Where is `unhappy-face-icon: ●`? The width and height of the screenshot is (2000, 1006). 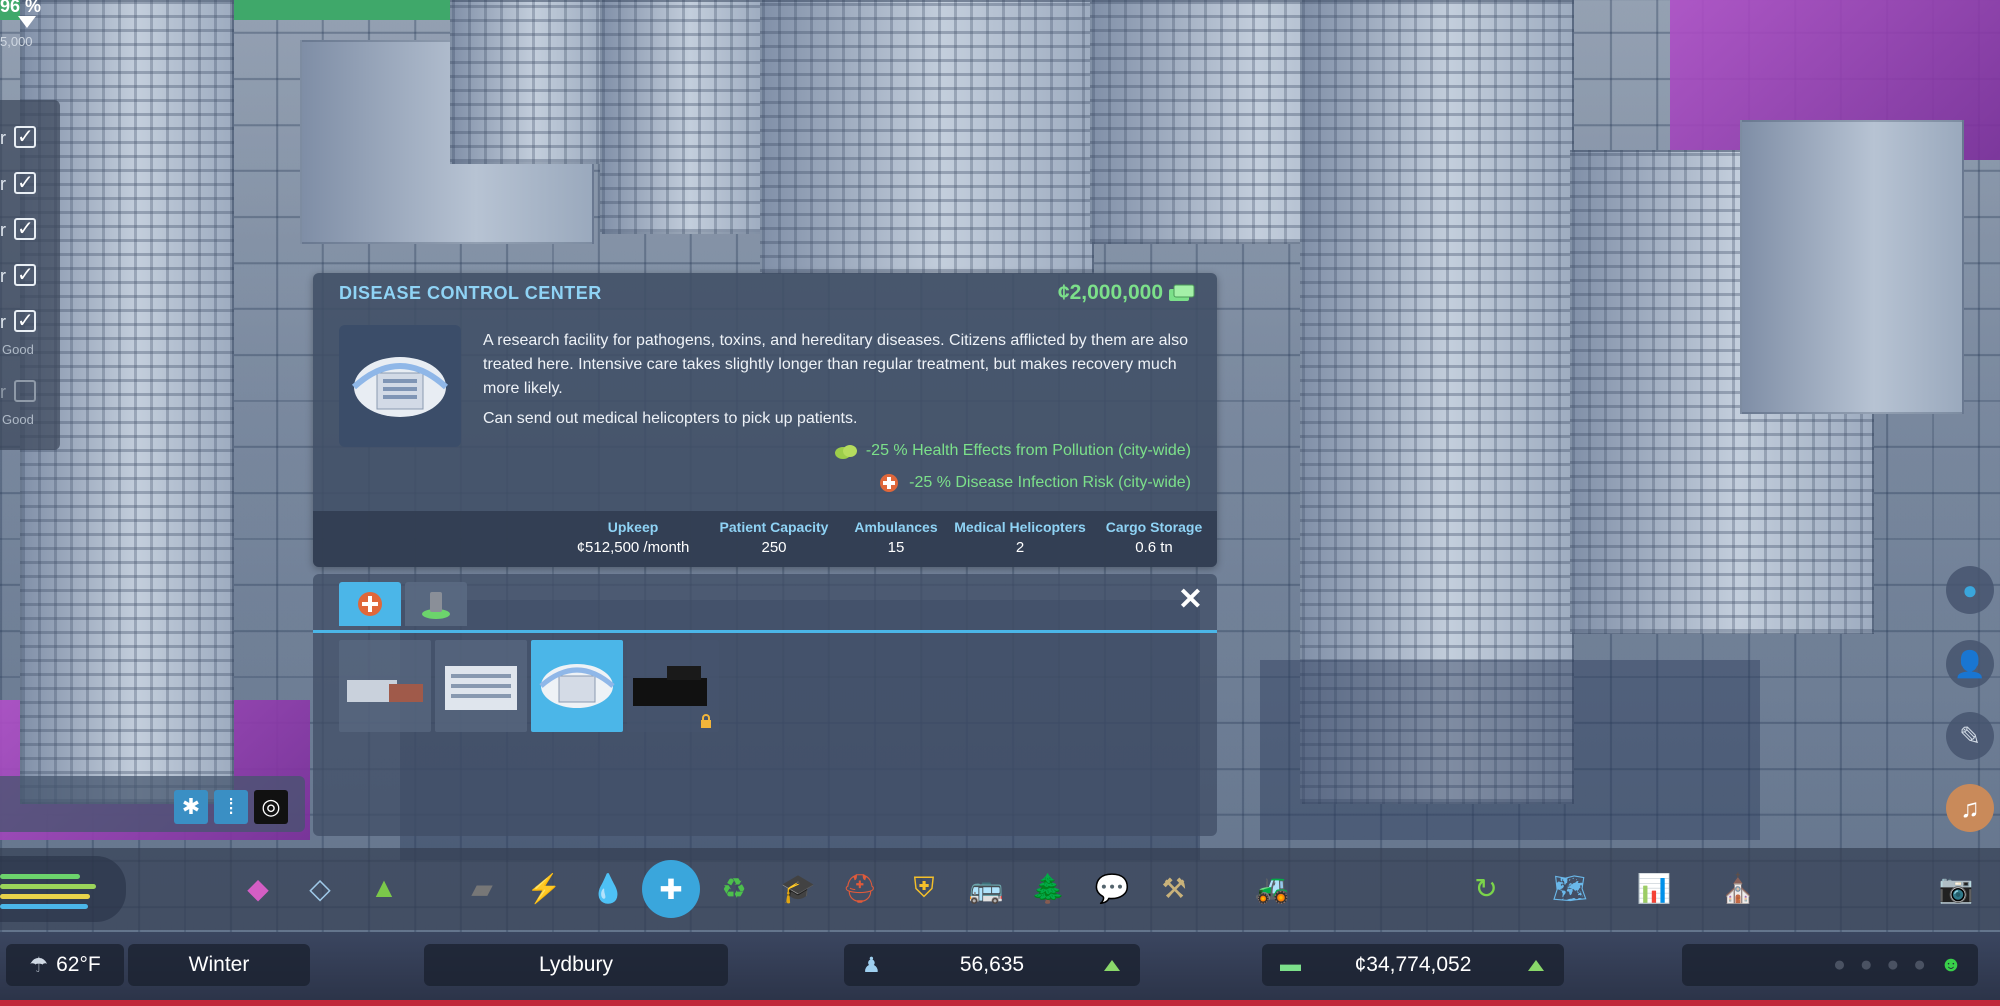
unhappy-face-icon: ● is located at coordinates (1866, 964).